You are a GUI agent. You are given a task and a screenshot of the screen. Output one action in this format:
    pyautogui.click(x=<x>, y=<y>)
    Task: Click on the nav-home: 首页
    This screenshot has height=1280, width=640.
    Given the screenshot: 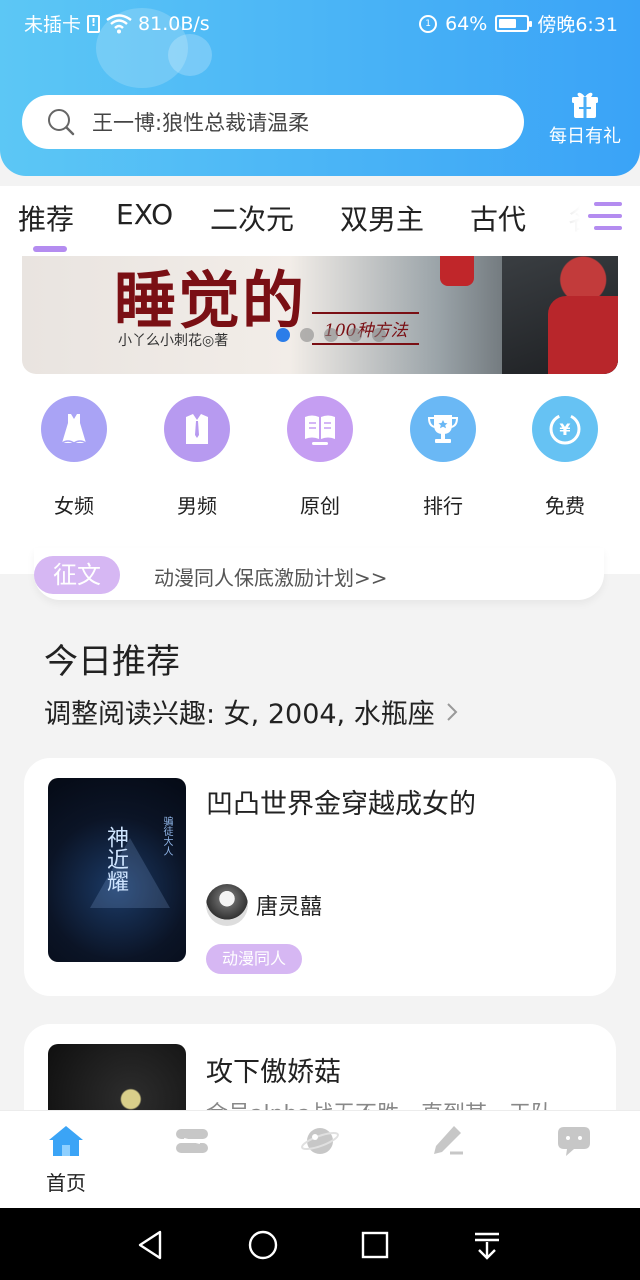 What is the action you would take?
    pyautogui.click(x=66, y=1159)
    